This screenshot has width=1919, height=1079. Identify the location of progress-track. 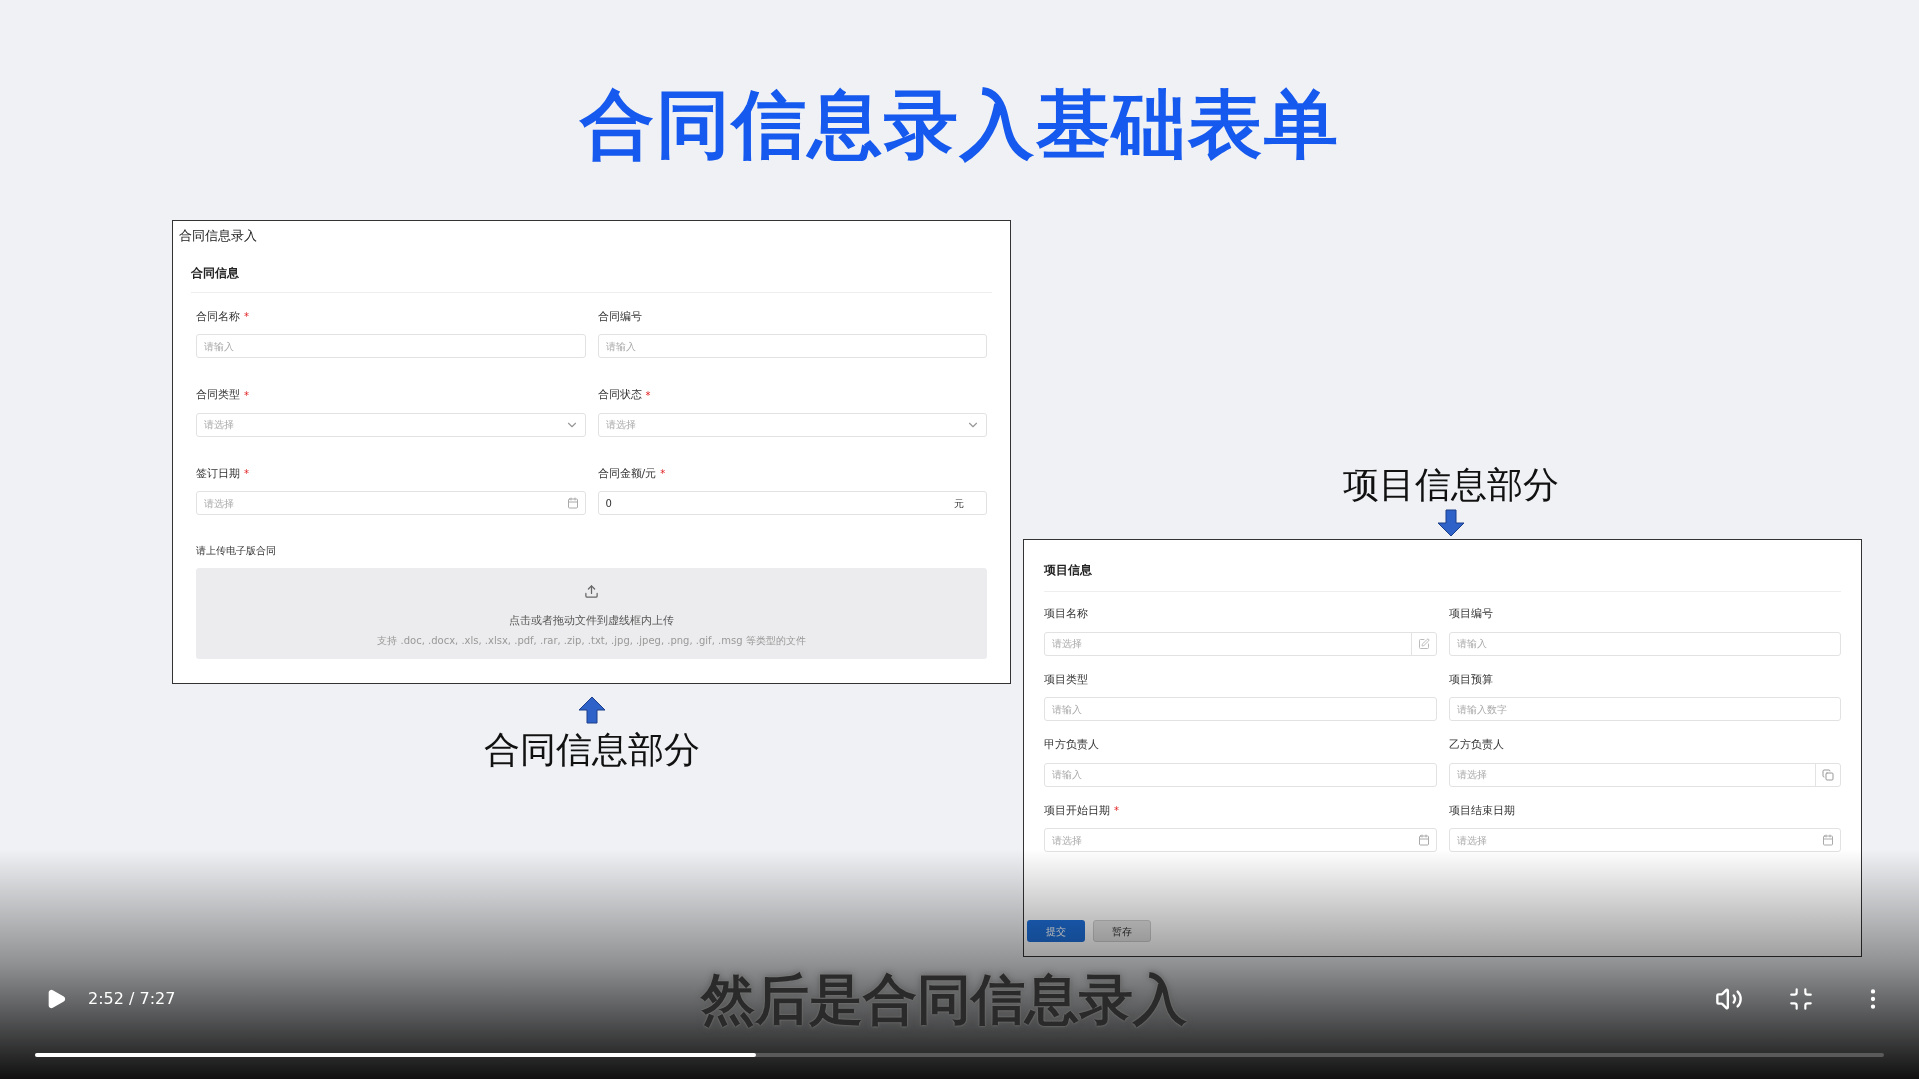
(959, 1055).